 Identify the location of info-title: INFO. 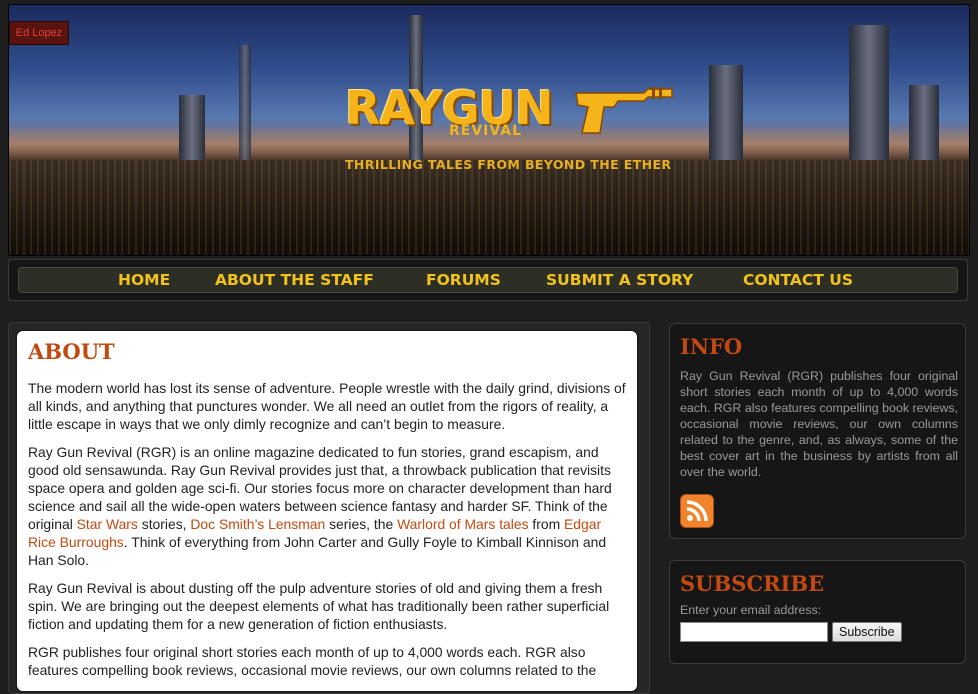
(711, 346).